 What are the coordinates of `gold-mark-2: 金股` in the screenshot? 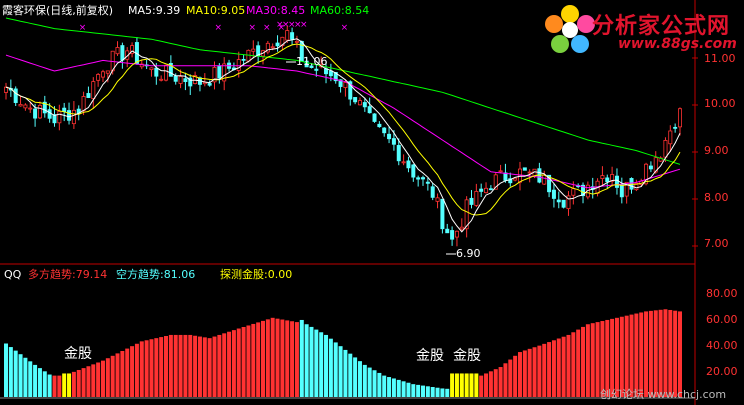 It's located at (430, 356).